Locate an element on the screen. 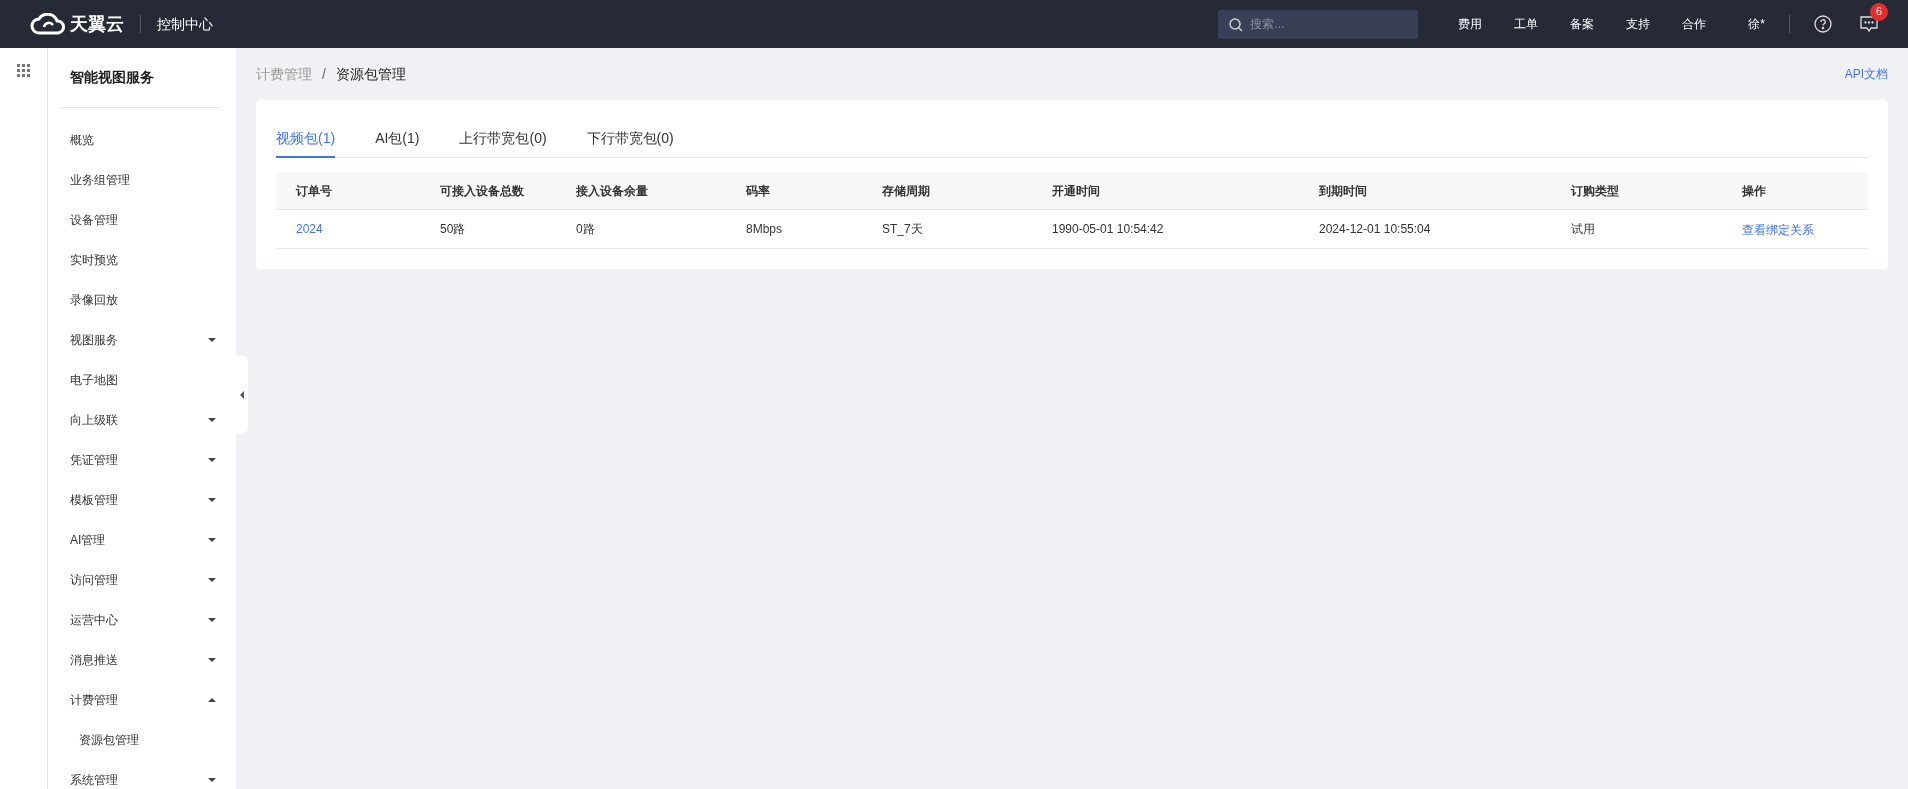 The height and width of the screenshot is (789, 1908). column-header: 码率 is located at coordinates (758, 191).